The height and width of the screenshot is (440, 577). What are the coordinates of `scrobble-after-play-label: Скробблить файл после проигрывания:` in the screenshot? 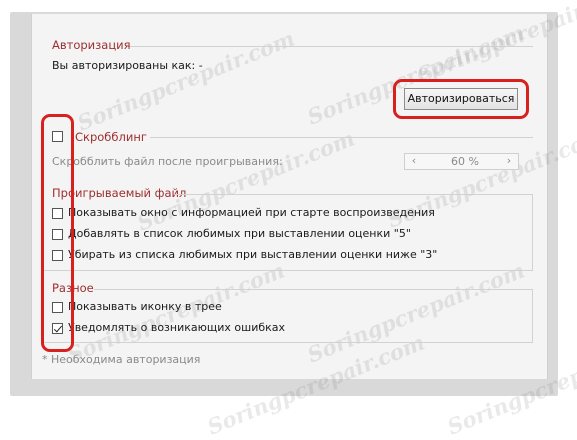 It's located at (167, 161).